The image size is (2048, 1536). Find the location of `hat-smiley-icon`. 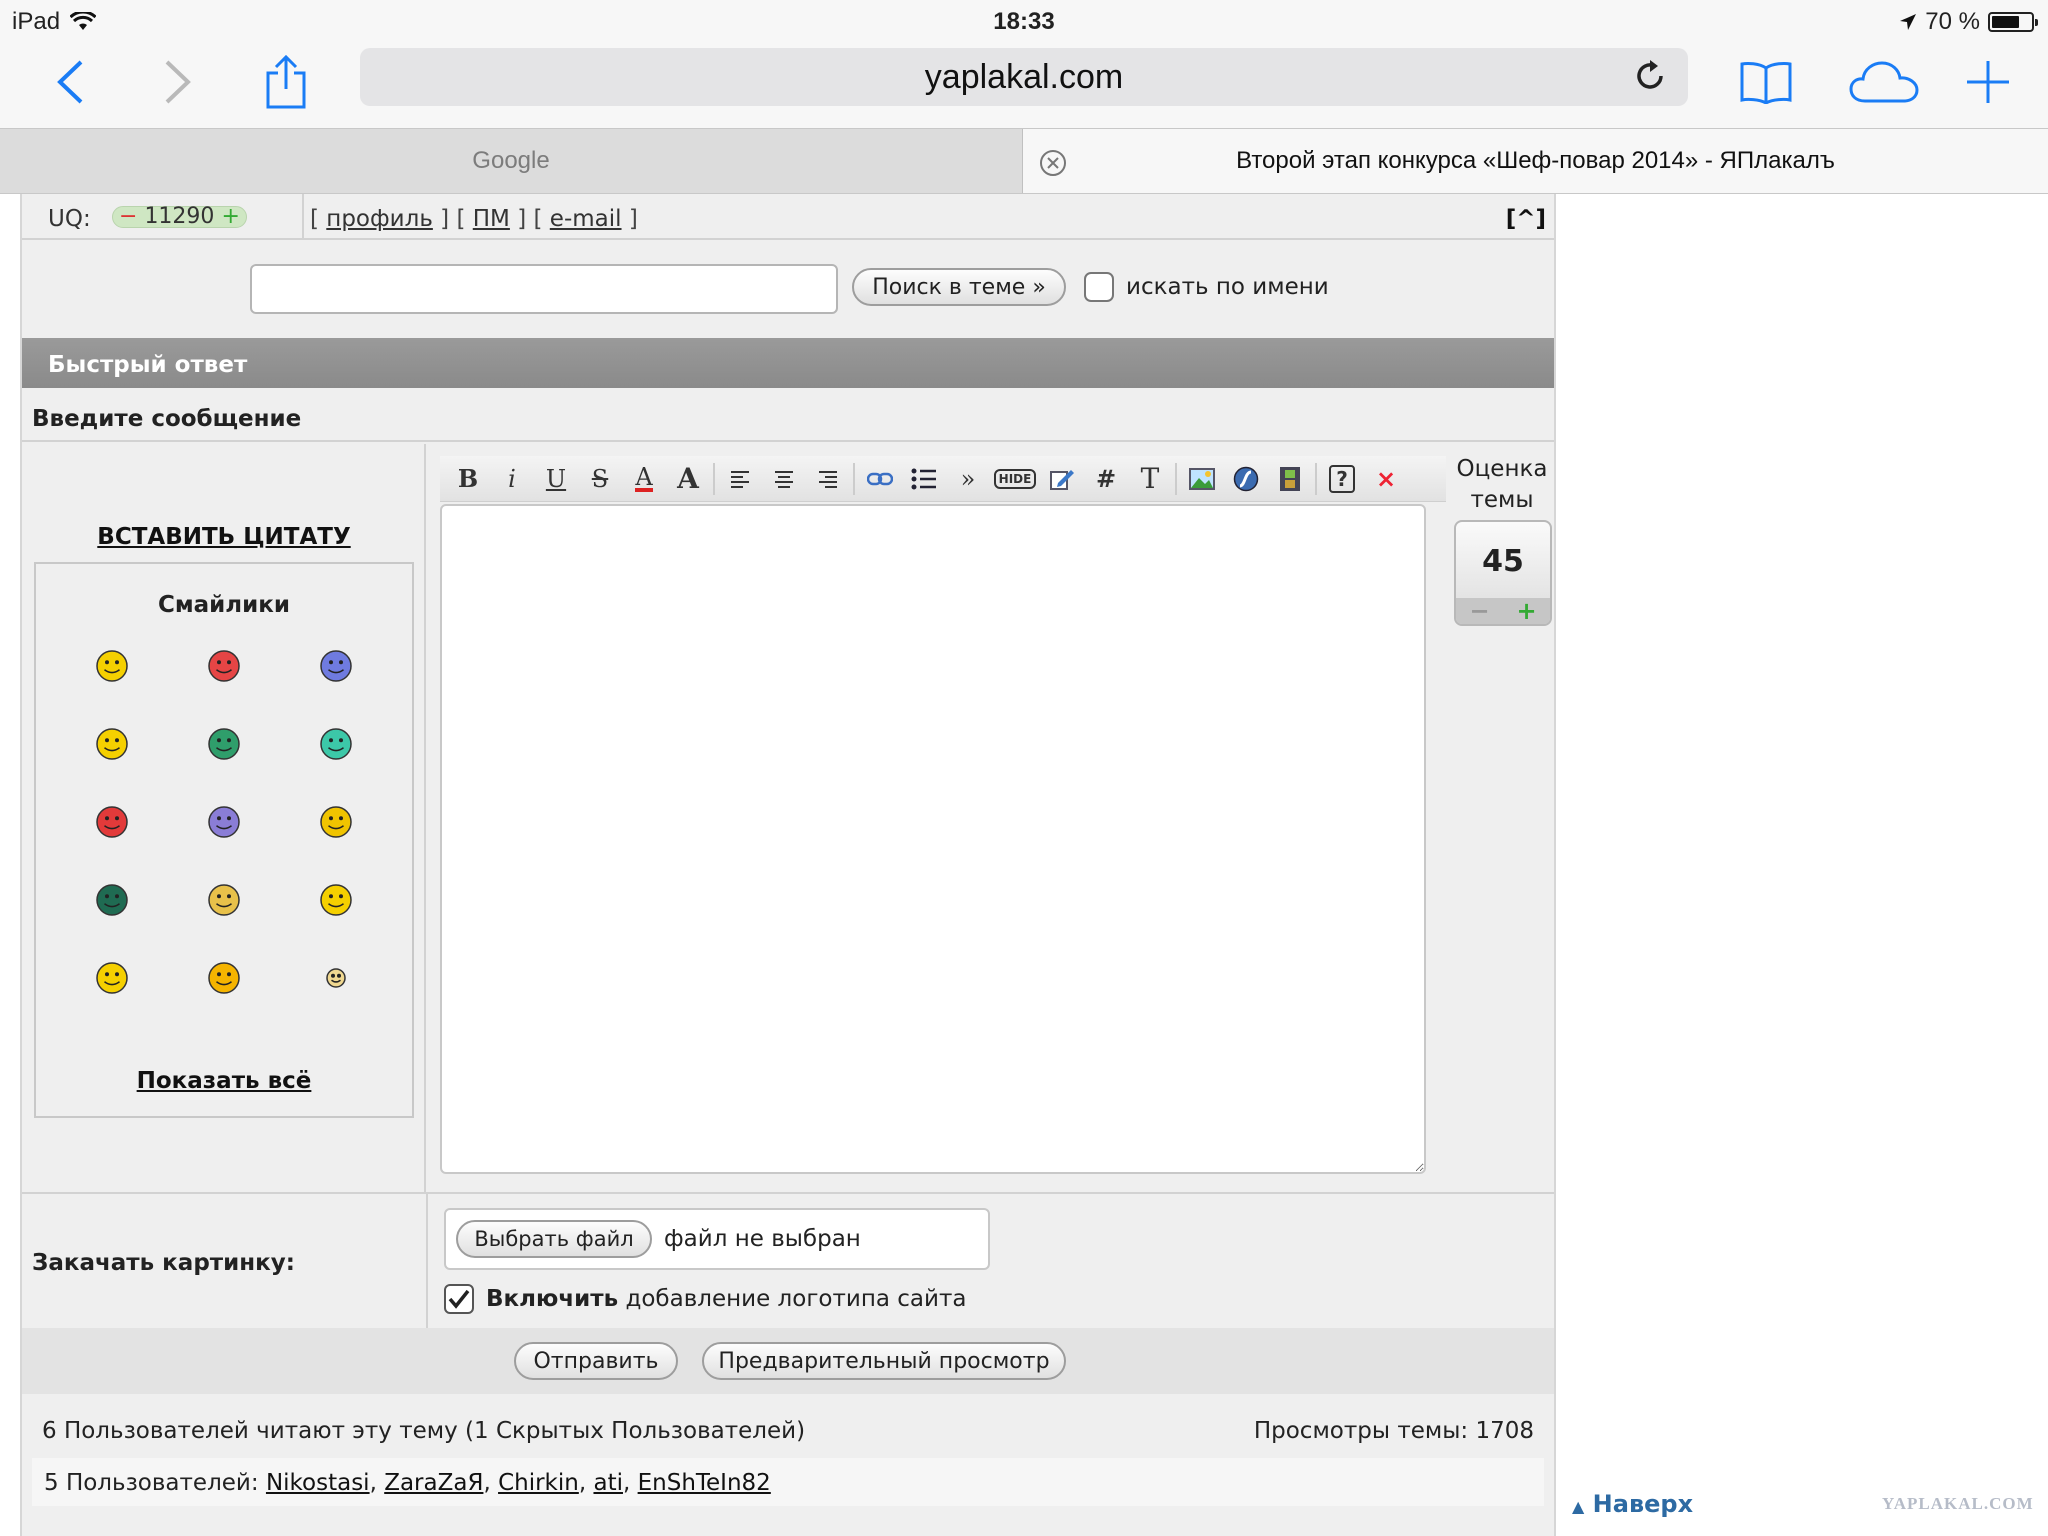

hat-smiley-icon is located at coordinates (112, 900).